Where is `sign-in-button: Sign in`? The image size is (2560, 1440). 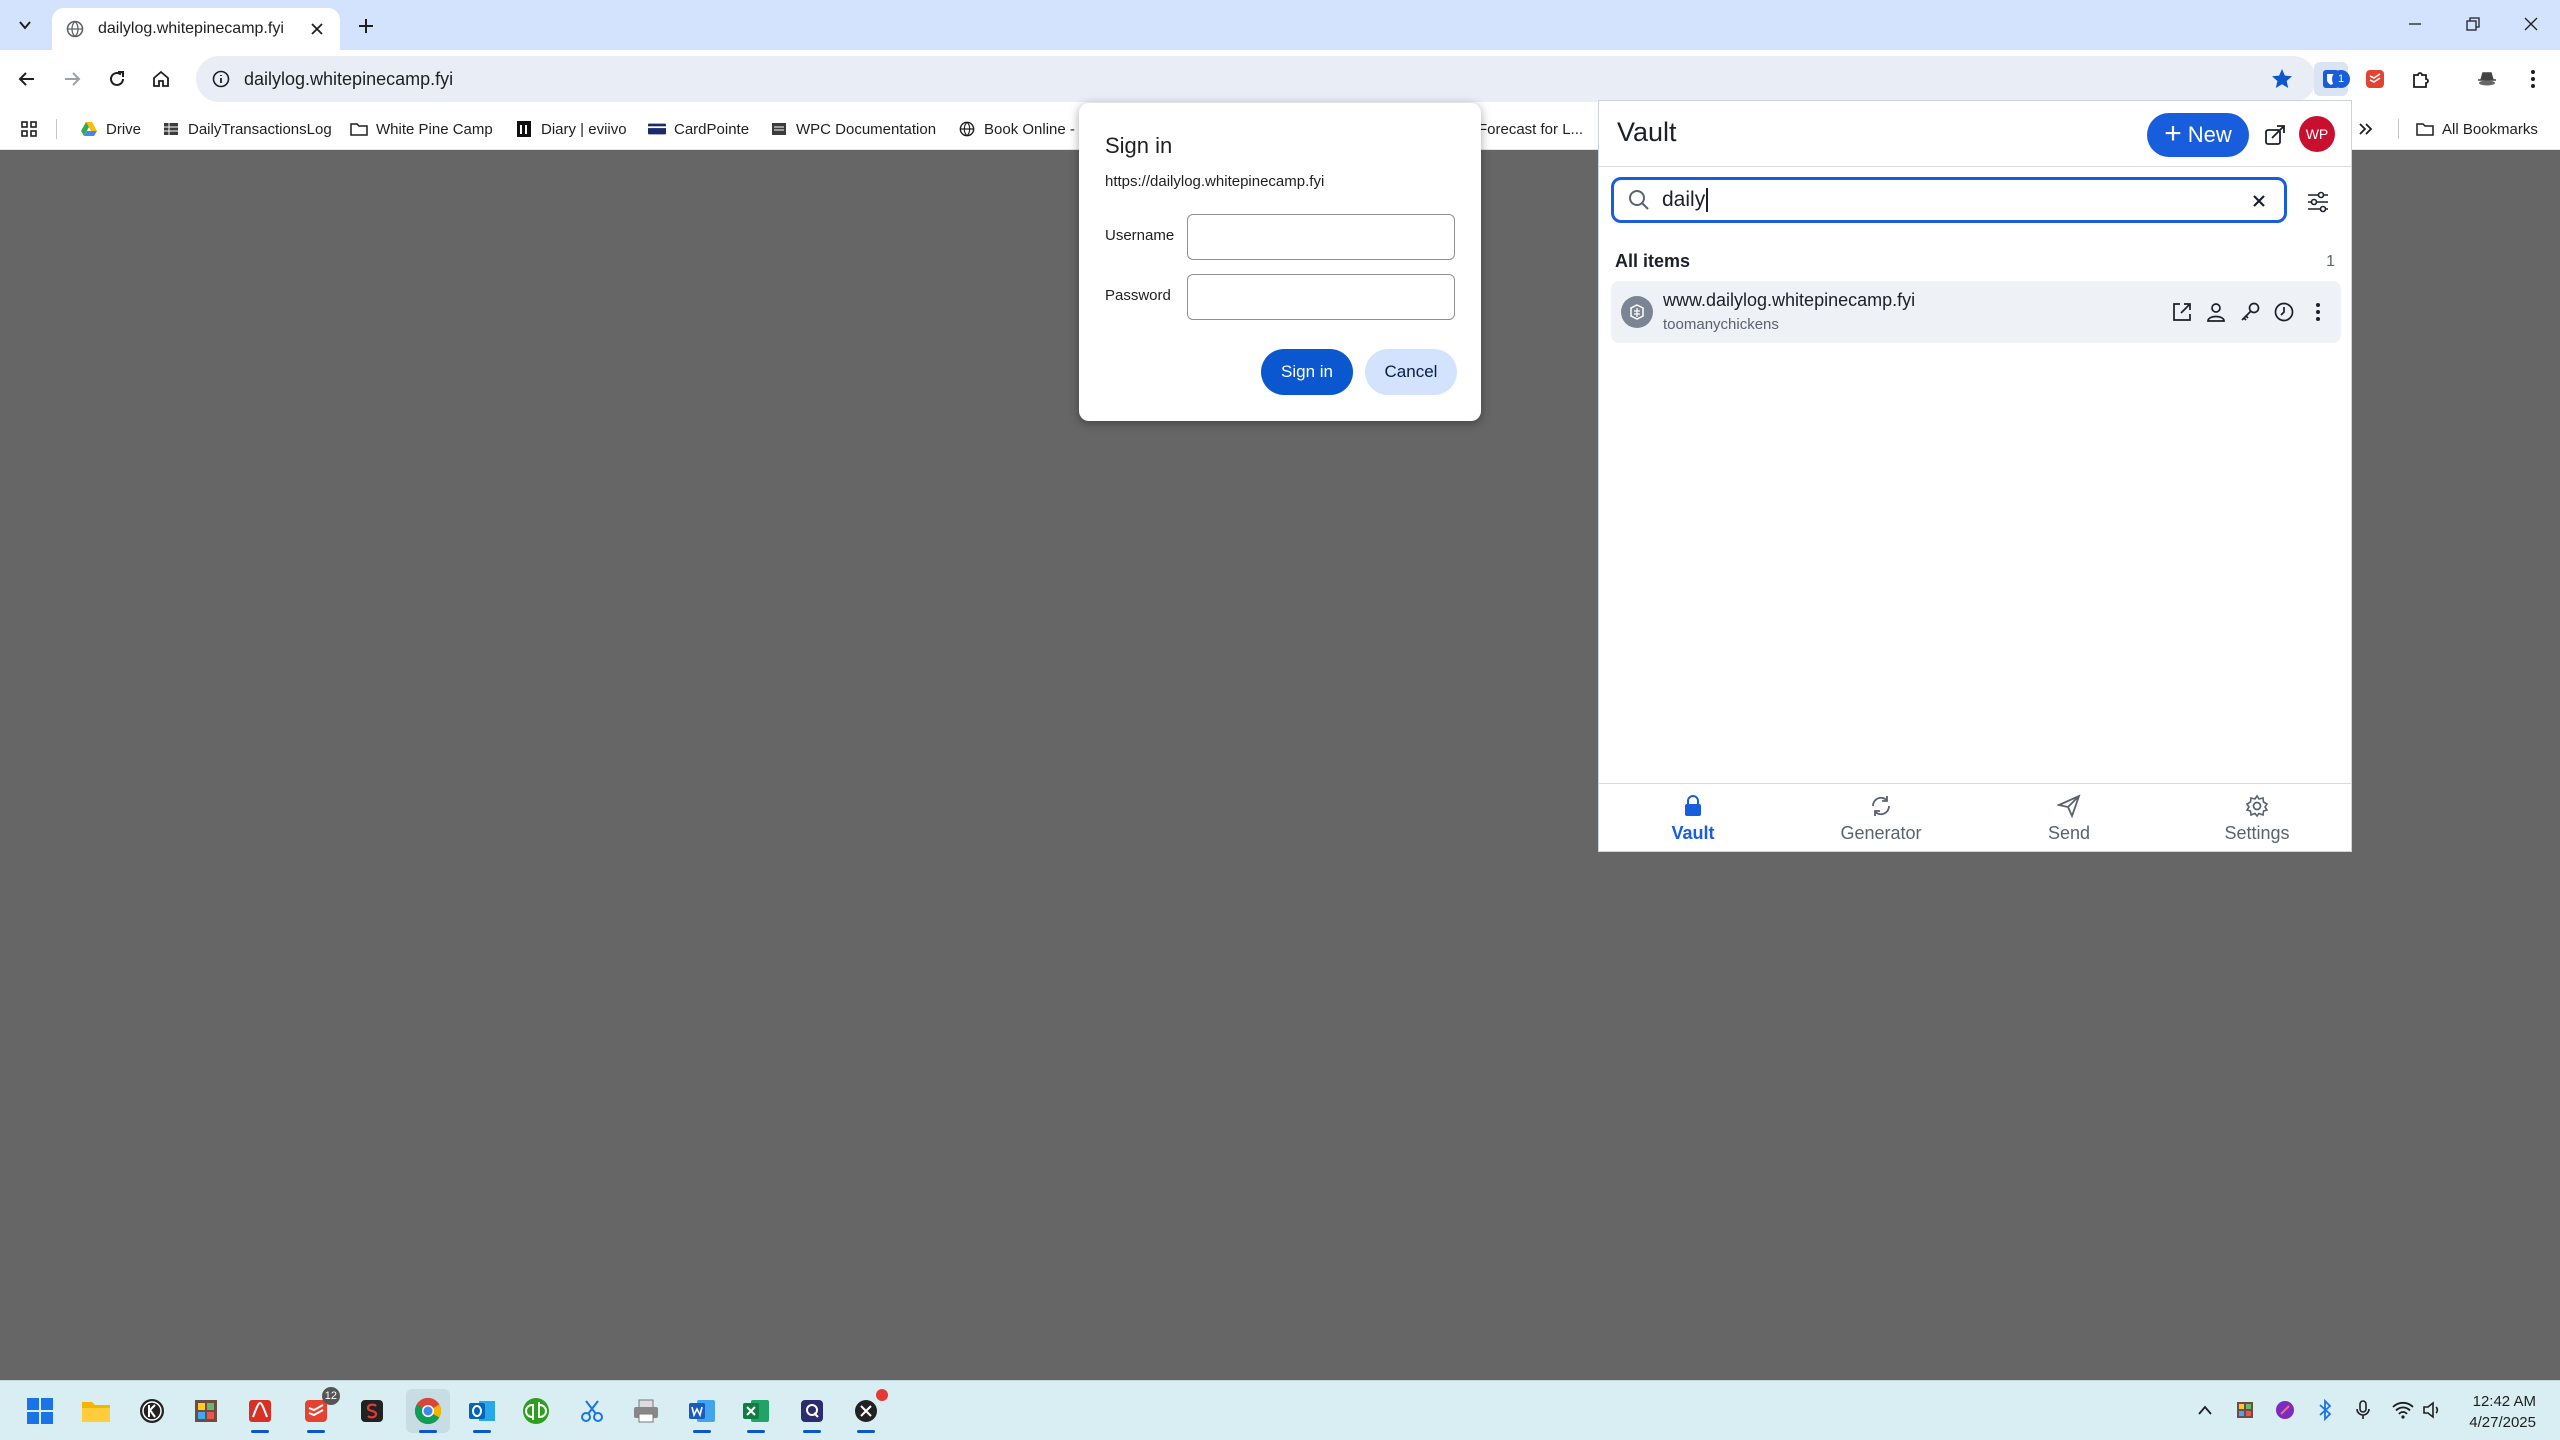
sign-in-button: Sign in is located at coordinates (1307, 372).